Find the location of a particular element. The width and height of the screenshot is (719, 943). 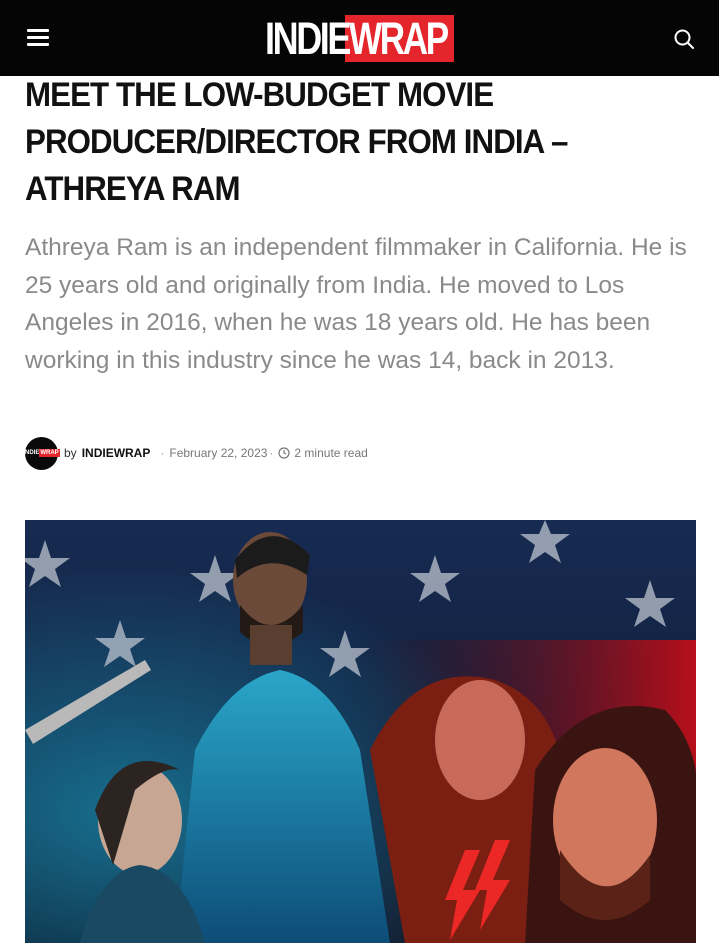

author-link: INDIEWRAP is located at coordinates (116, 453).